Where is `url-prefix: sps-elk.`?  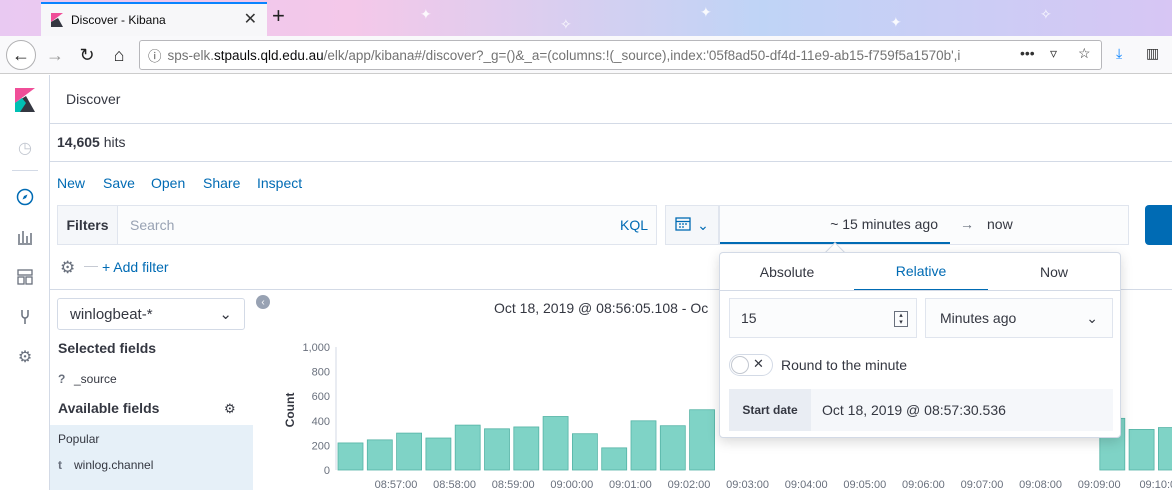
url-prefix: sps-elk. is located at coordinates (191, 55).